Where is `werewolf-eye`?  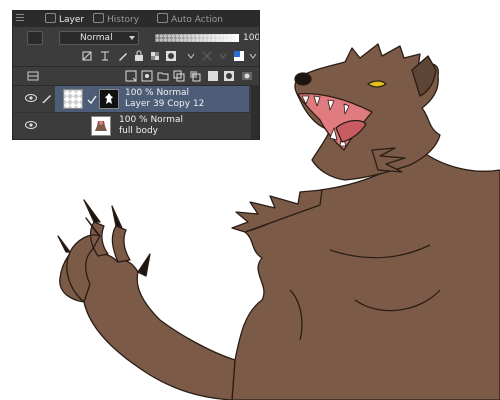
werewolf-eye is located at coordinates (377, 84).